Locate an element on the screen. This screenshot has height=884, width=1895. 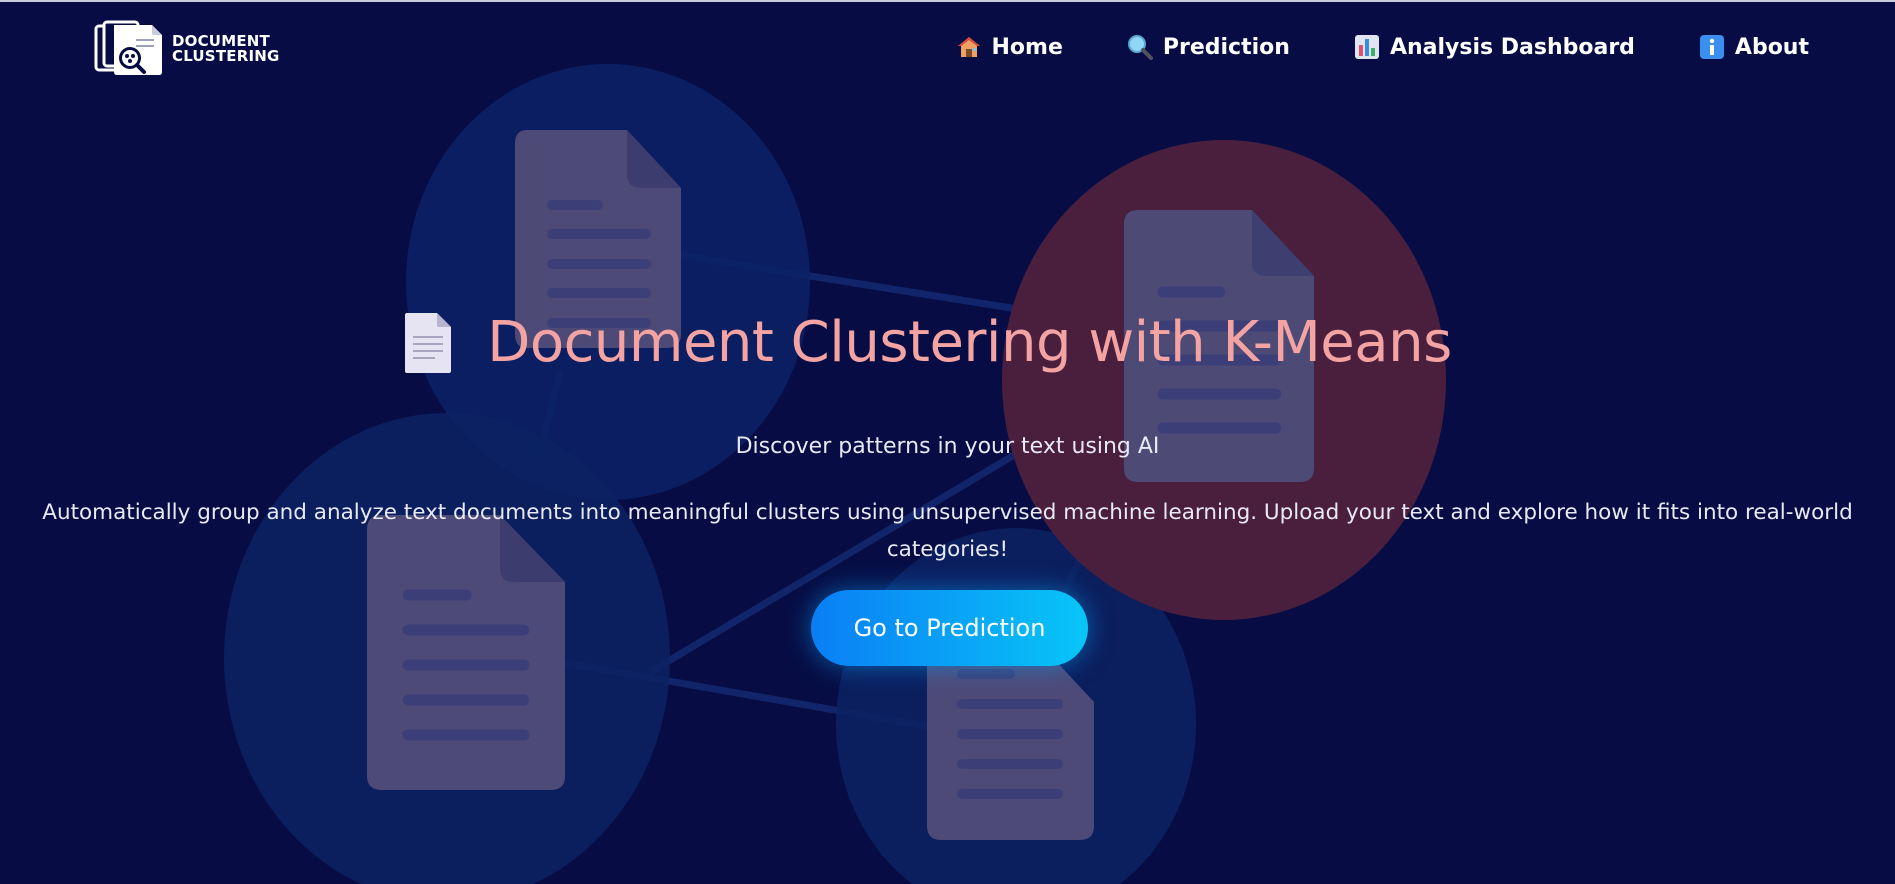
page-document-icon is located at coordinates (428, 342).